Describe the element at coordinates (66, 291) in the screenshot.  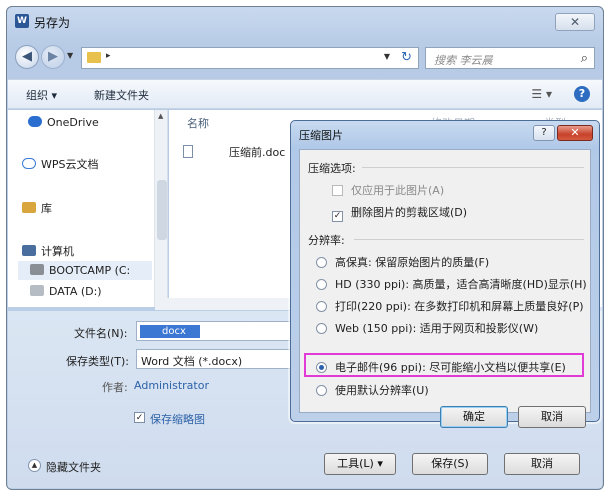
I see `nav-item-data: DATA (D:)` at that location.